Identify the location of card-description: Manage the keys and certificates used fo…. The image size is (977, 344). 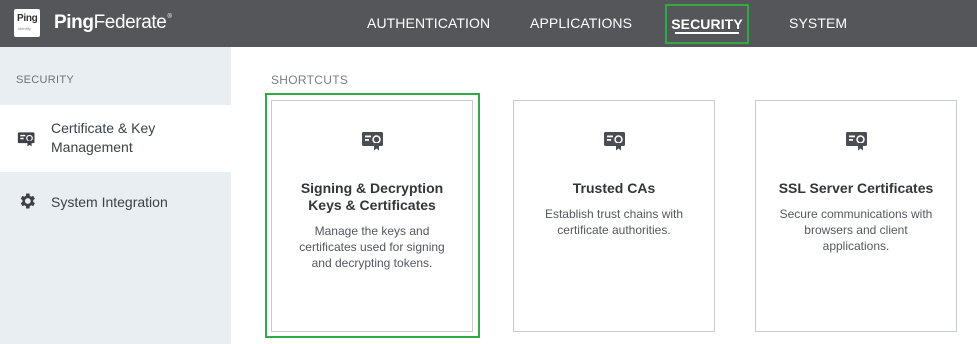
(372, 247).